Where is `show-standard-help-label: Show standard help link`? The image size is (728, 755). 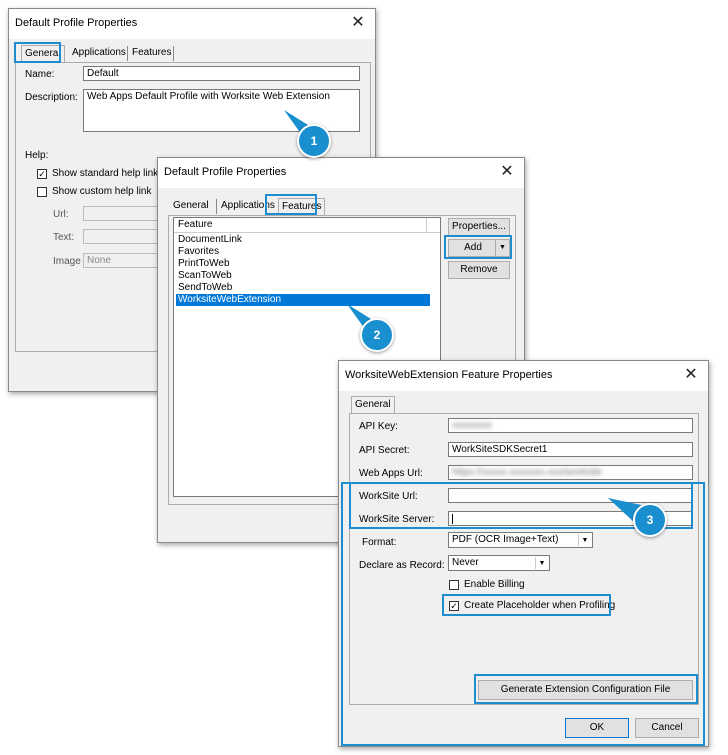 show-standard-help-label: Show standard help link is located at coordinates (105, 173).